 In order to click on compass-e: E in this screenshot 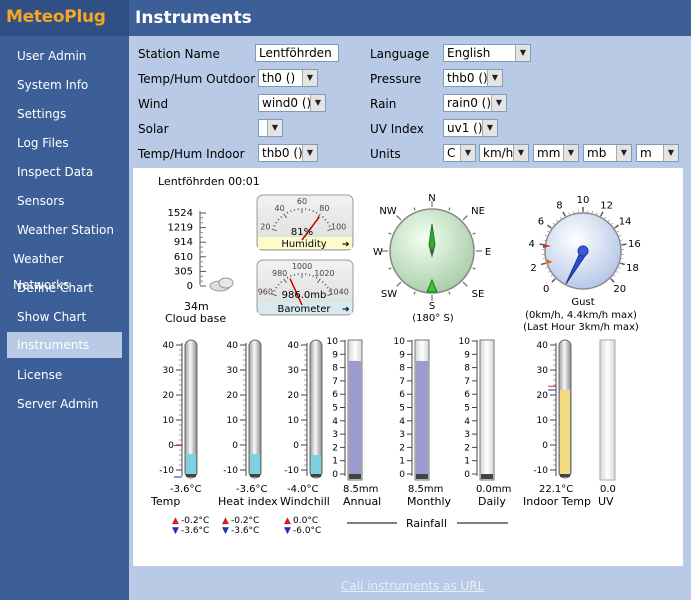, I will do `click(488, 252)`.